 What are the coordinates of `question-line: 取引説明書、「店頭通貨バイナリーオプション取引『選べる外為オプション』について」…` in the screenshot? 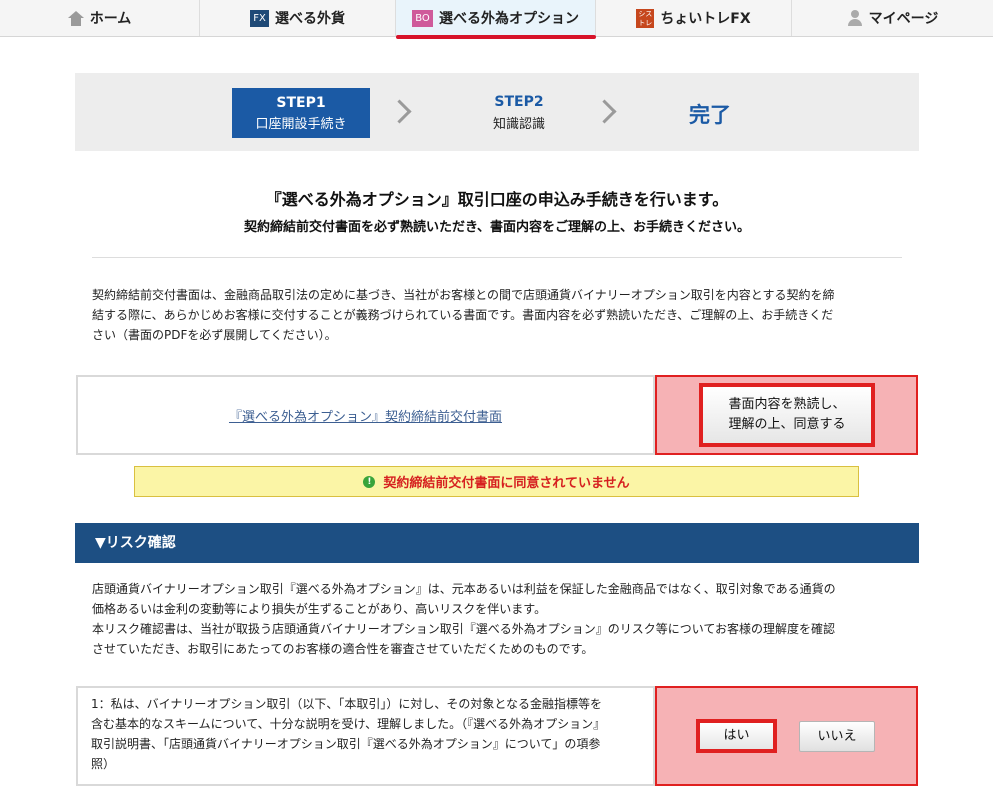 It's located at (346, 744).